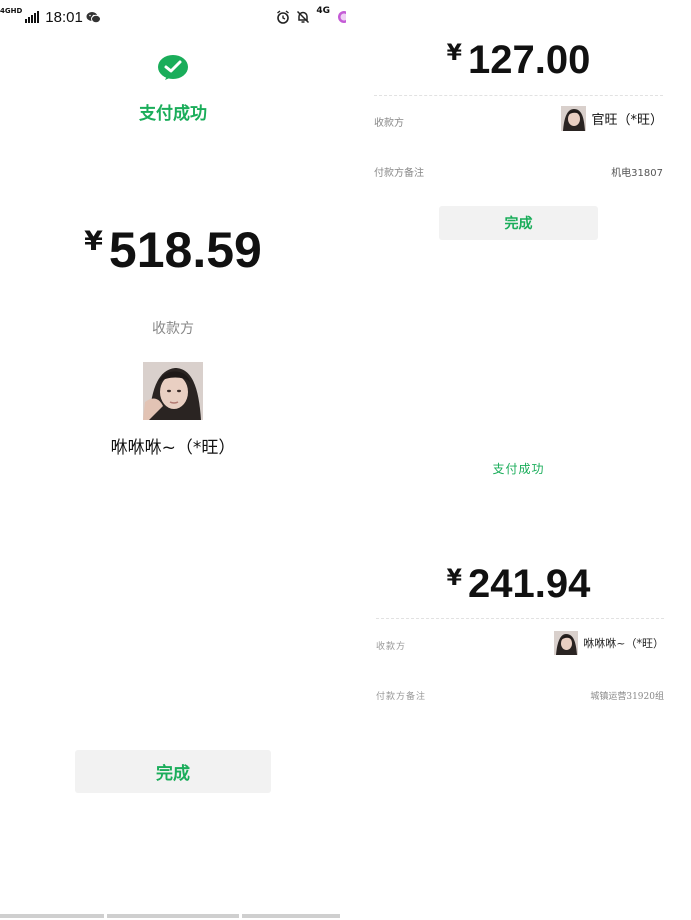 Image resolution: width=691 pixels, height=920 pixels. I want to click on amount-display: ¥518.59, so click(173, 250).